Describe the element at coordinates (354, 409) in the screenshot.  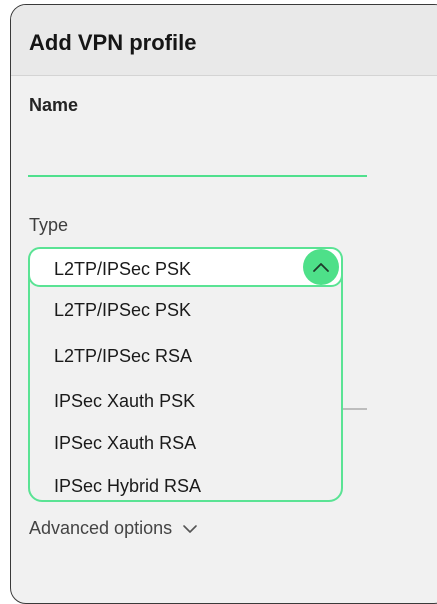
I see `obscured-field-underline` at that location.